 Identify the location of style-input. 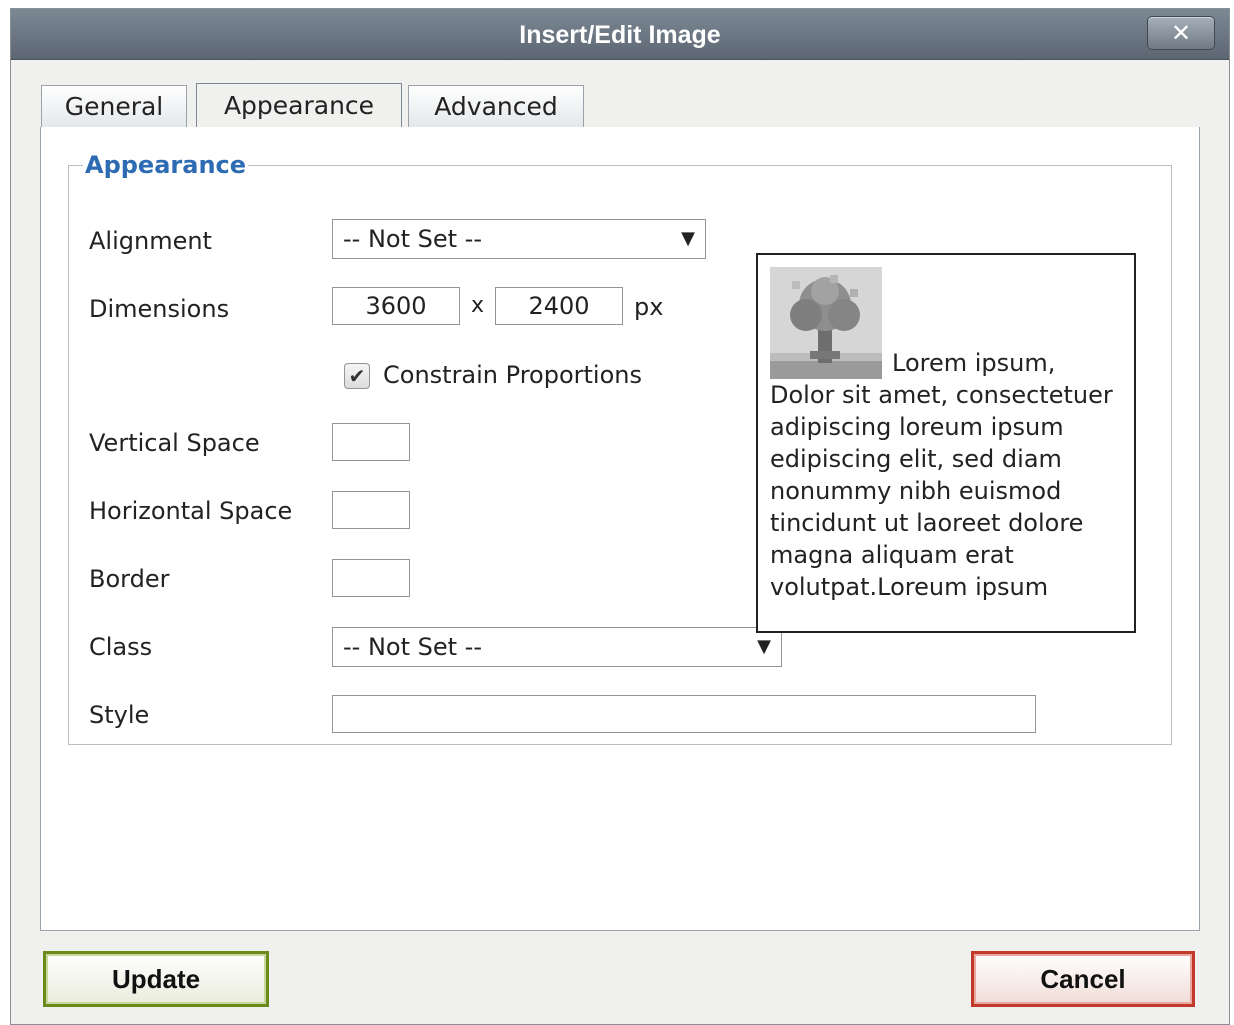
(684, 714).